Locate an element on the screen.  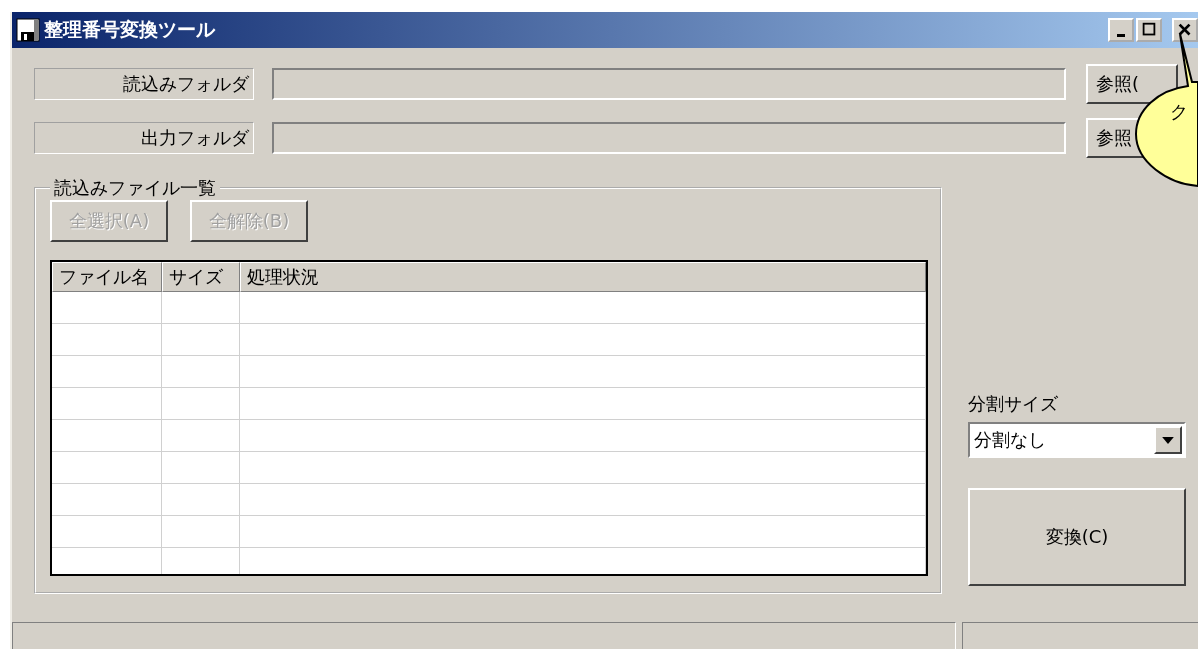
minimize-icon is located at coordinates (1121, 35).